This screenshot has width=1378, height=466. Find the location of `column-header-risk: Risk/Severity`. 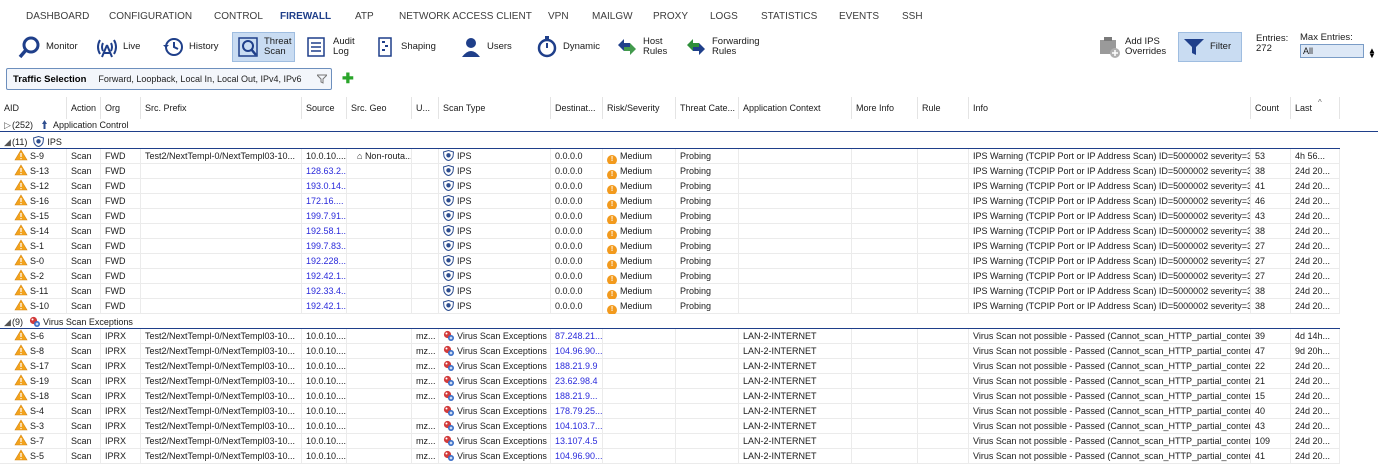

column-header-risk: Risk/Severity is located at coordinates (639, 108).